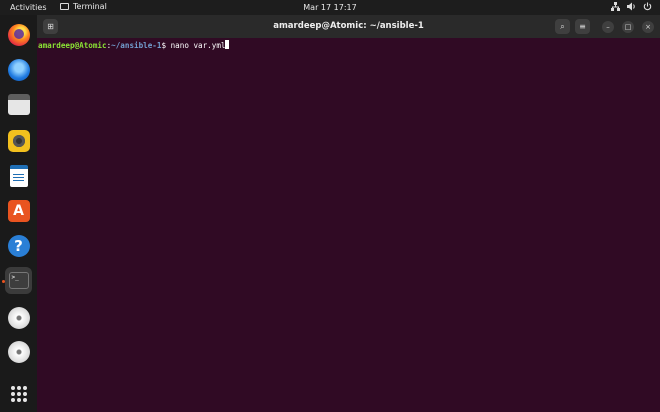 The width and height of the screenshot is (660, 412). Describe the element at coordinates (647, 8) in the screenshot. I see `power-icon` at that location.